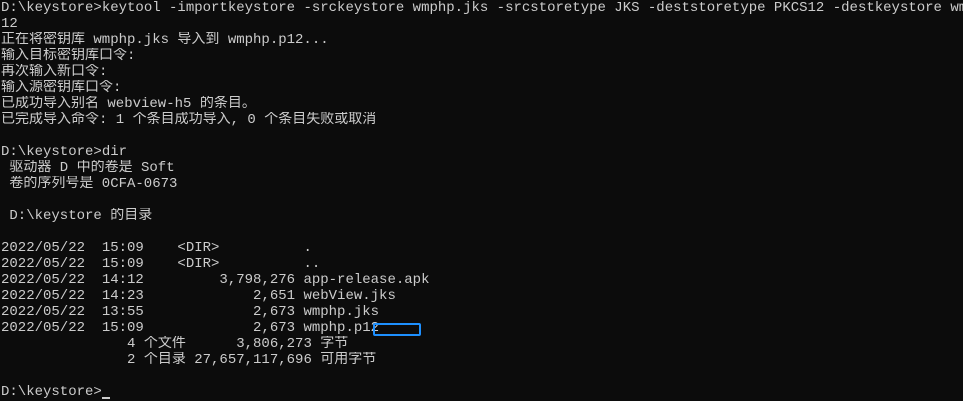 Image resolution: width=963 pixels, height=401 pixels. What do you see at coordinates (61, 88) in the screenshot?
I see `terminal-line: 输入源密钥库口令:` at bounding box center [61, 88].